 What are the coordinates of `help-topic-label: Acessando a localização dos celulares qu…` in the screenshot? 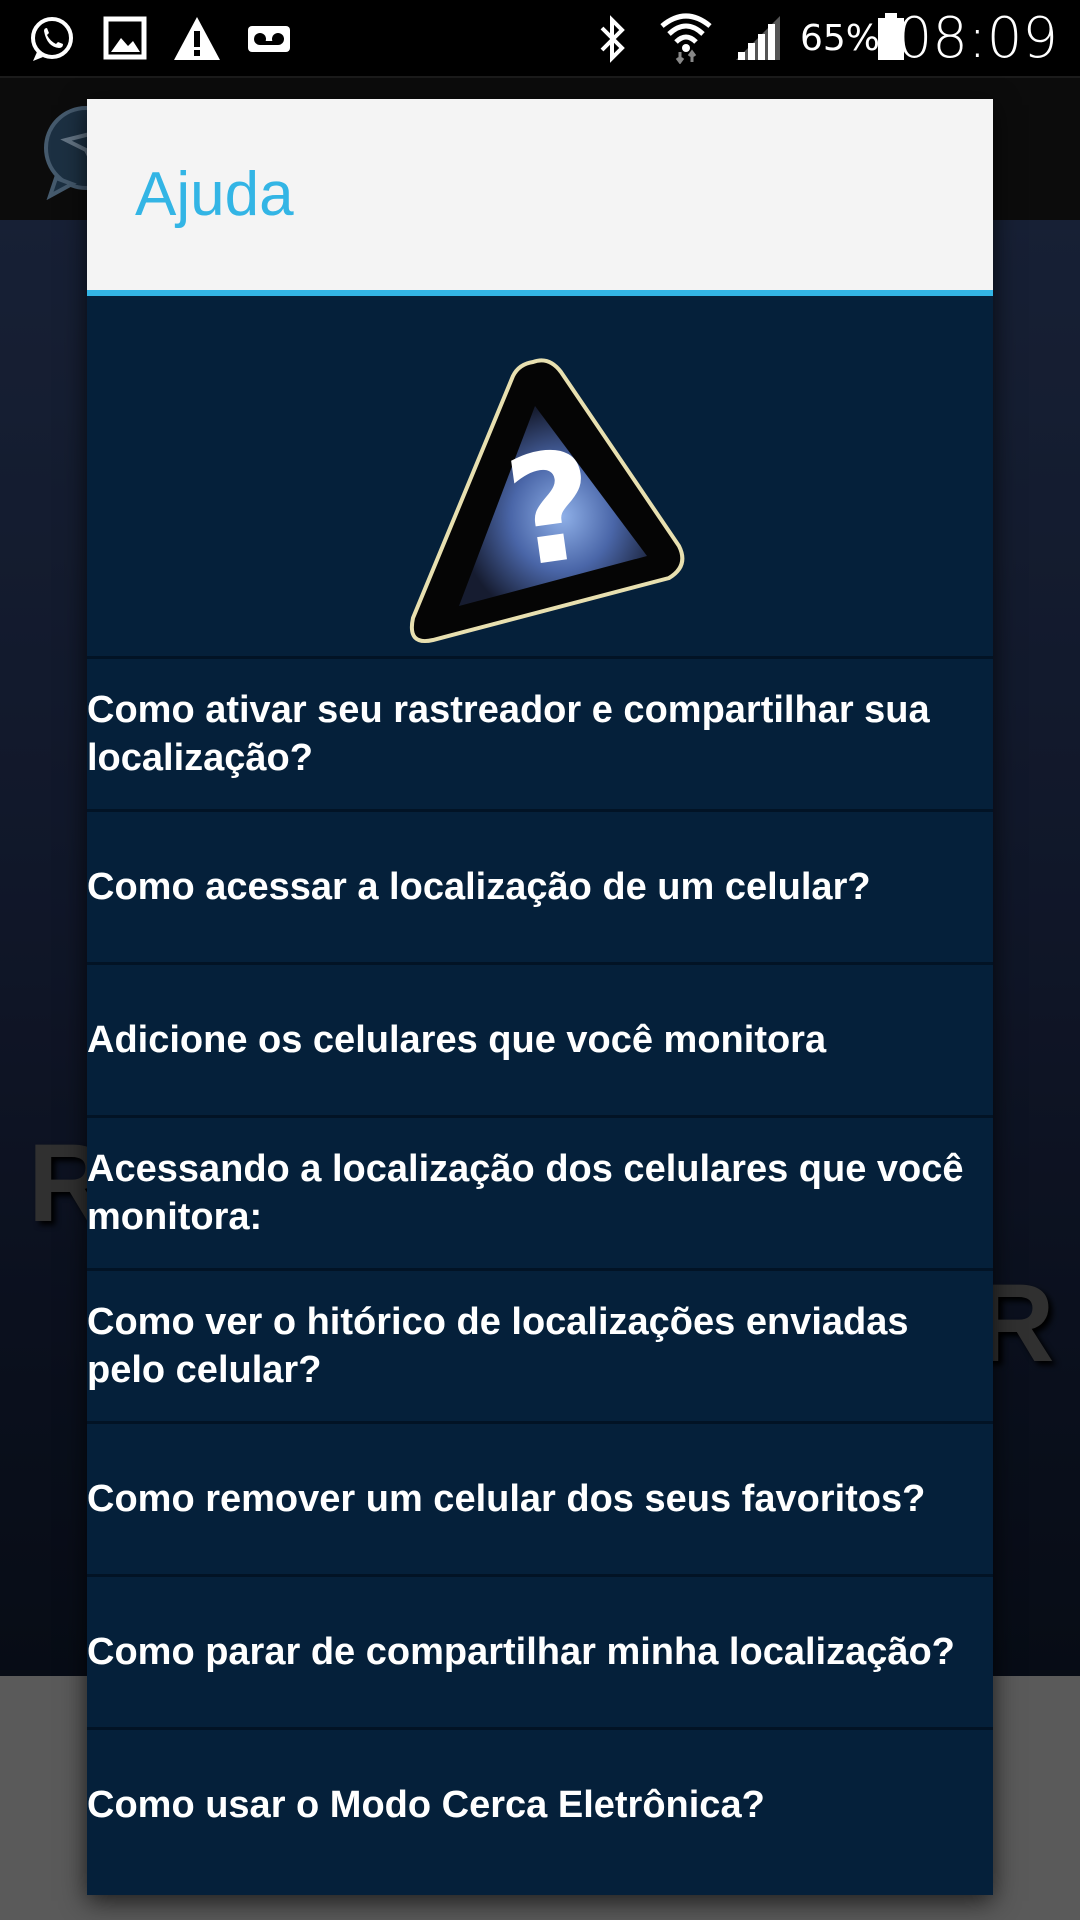 It's located at (525, 1193).